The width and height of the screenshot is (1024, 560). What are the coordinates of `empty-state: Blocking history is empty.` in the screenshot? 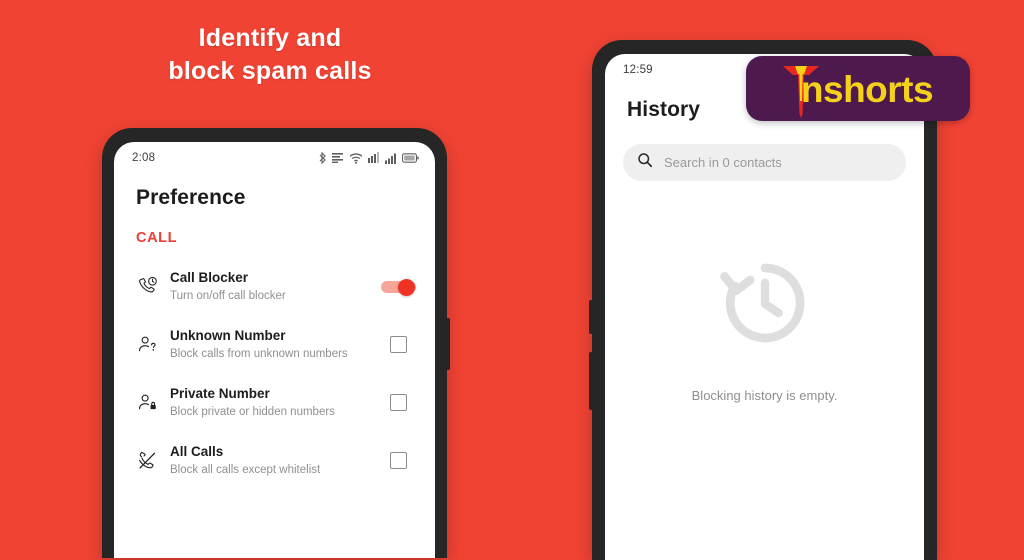 It's located at (764, 330).